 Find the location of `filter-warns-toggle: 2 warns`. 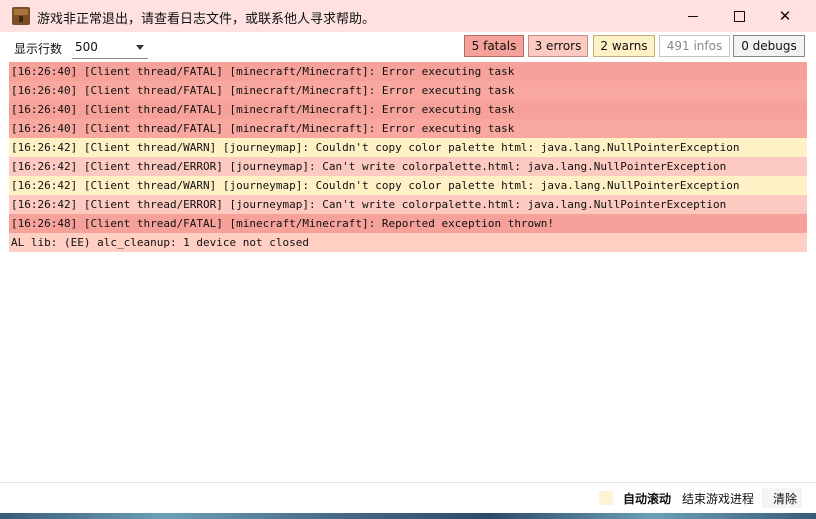

filter-warns-toggle: 2 warns is located at coordinates (624, 46).